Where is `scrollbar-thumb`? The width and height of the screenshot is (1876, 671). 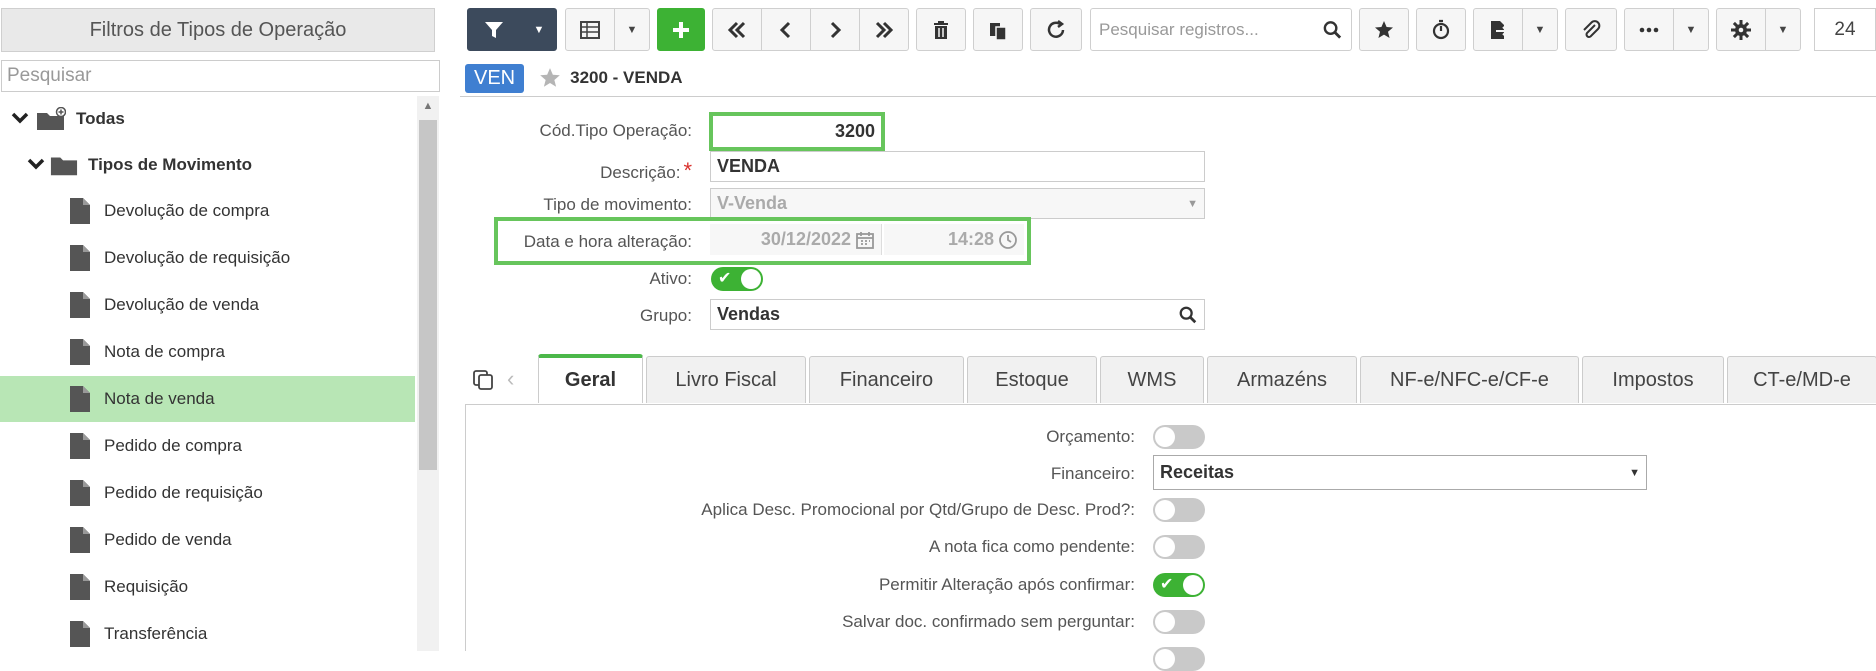
scrollbar-thumb is located at coordinates (428, 295).